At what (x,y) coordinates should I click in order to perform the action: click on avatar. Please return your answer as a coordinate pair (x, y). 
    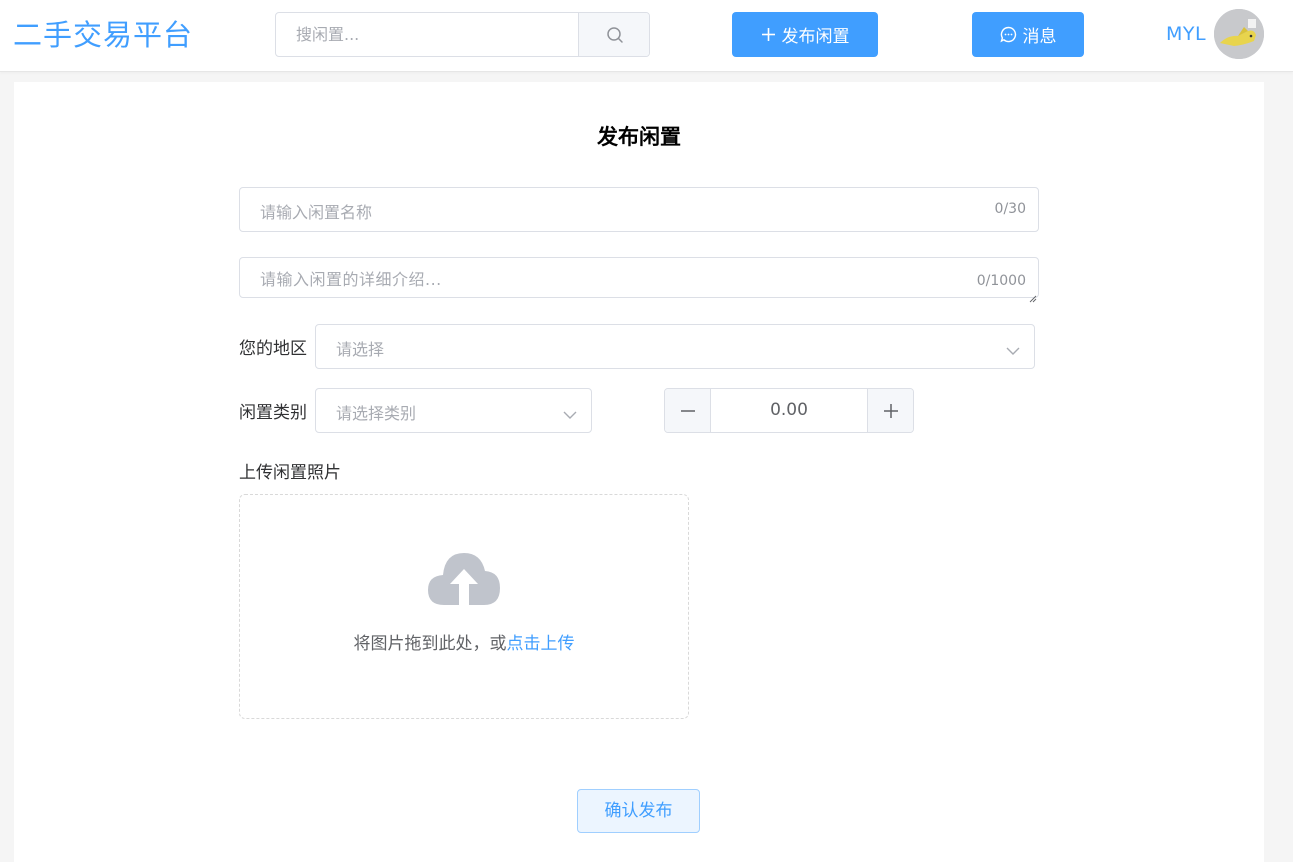
    Looking at the image, I should click on (1239, 34).